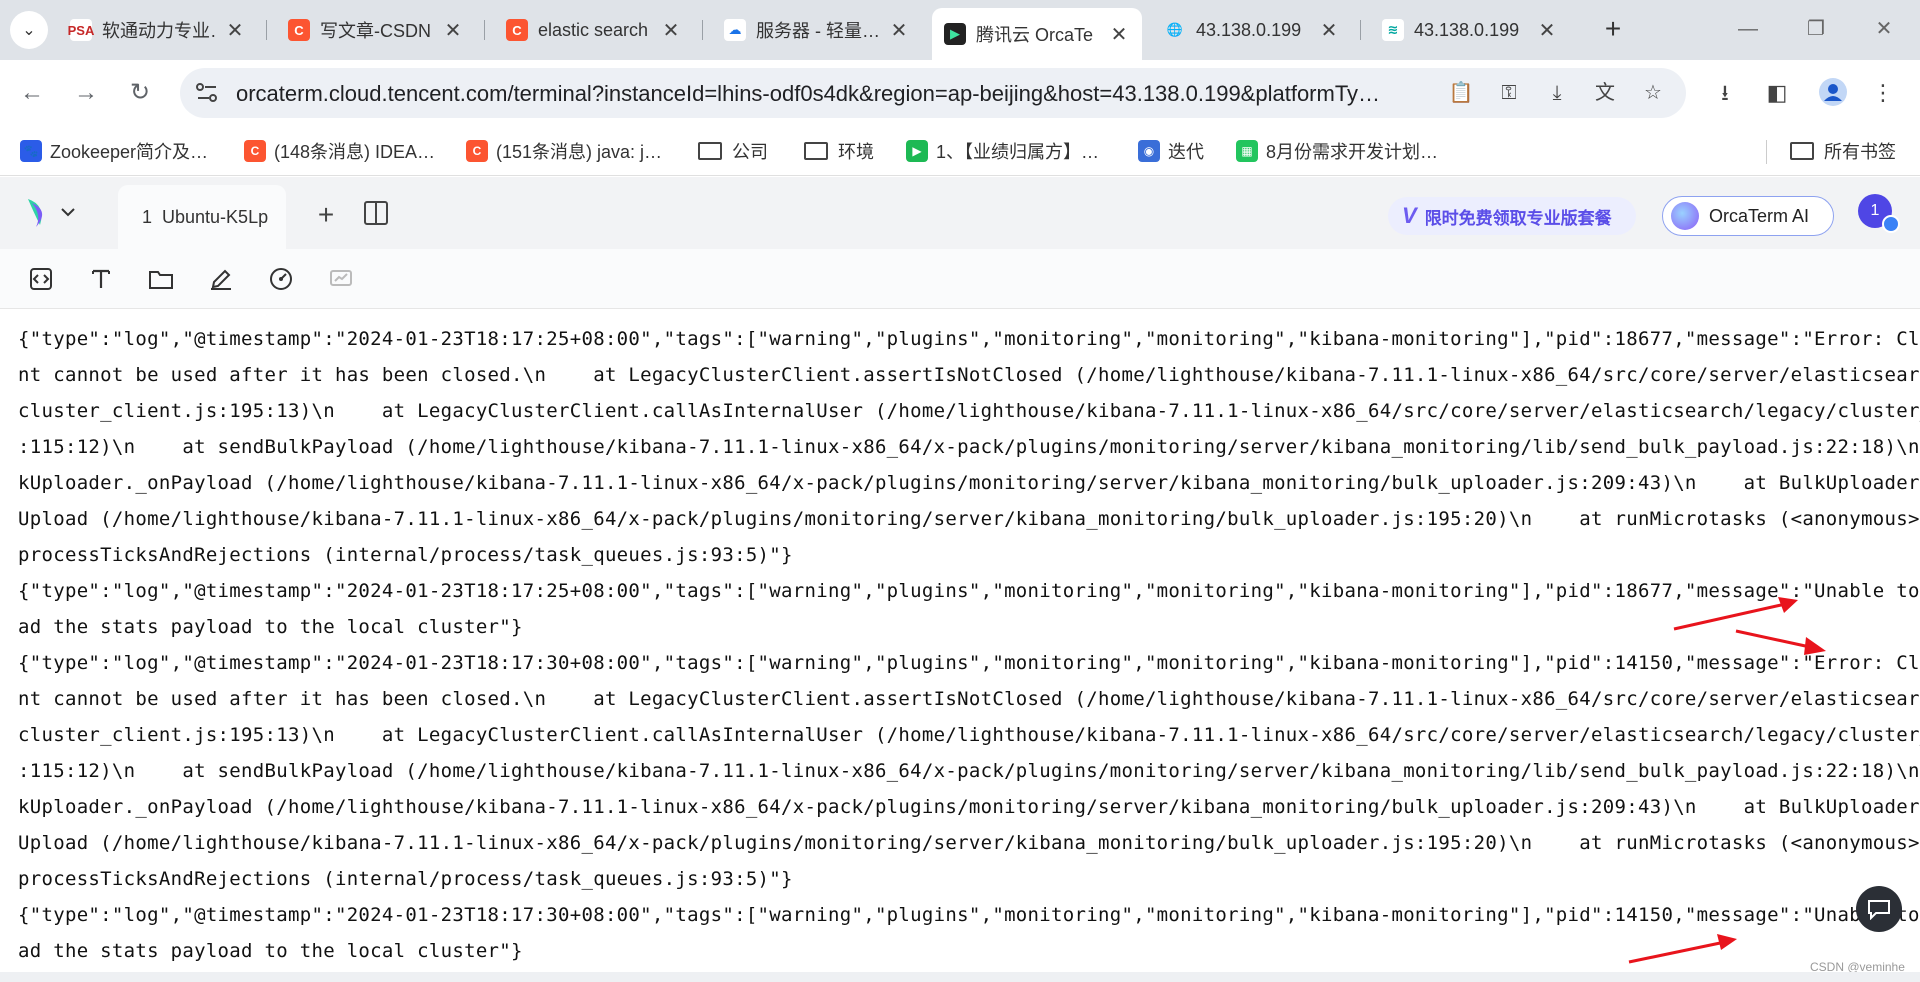 This screenshot has width=1920, height=982. Describe the element at coordinates (1883, 93) in the screenshot. I see `menu-icon: ⋮` at that location.